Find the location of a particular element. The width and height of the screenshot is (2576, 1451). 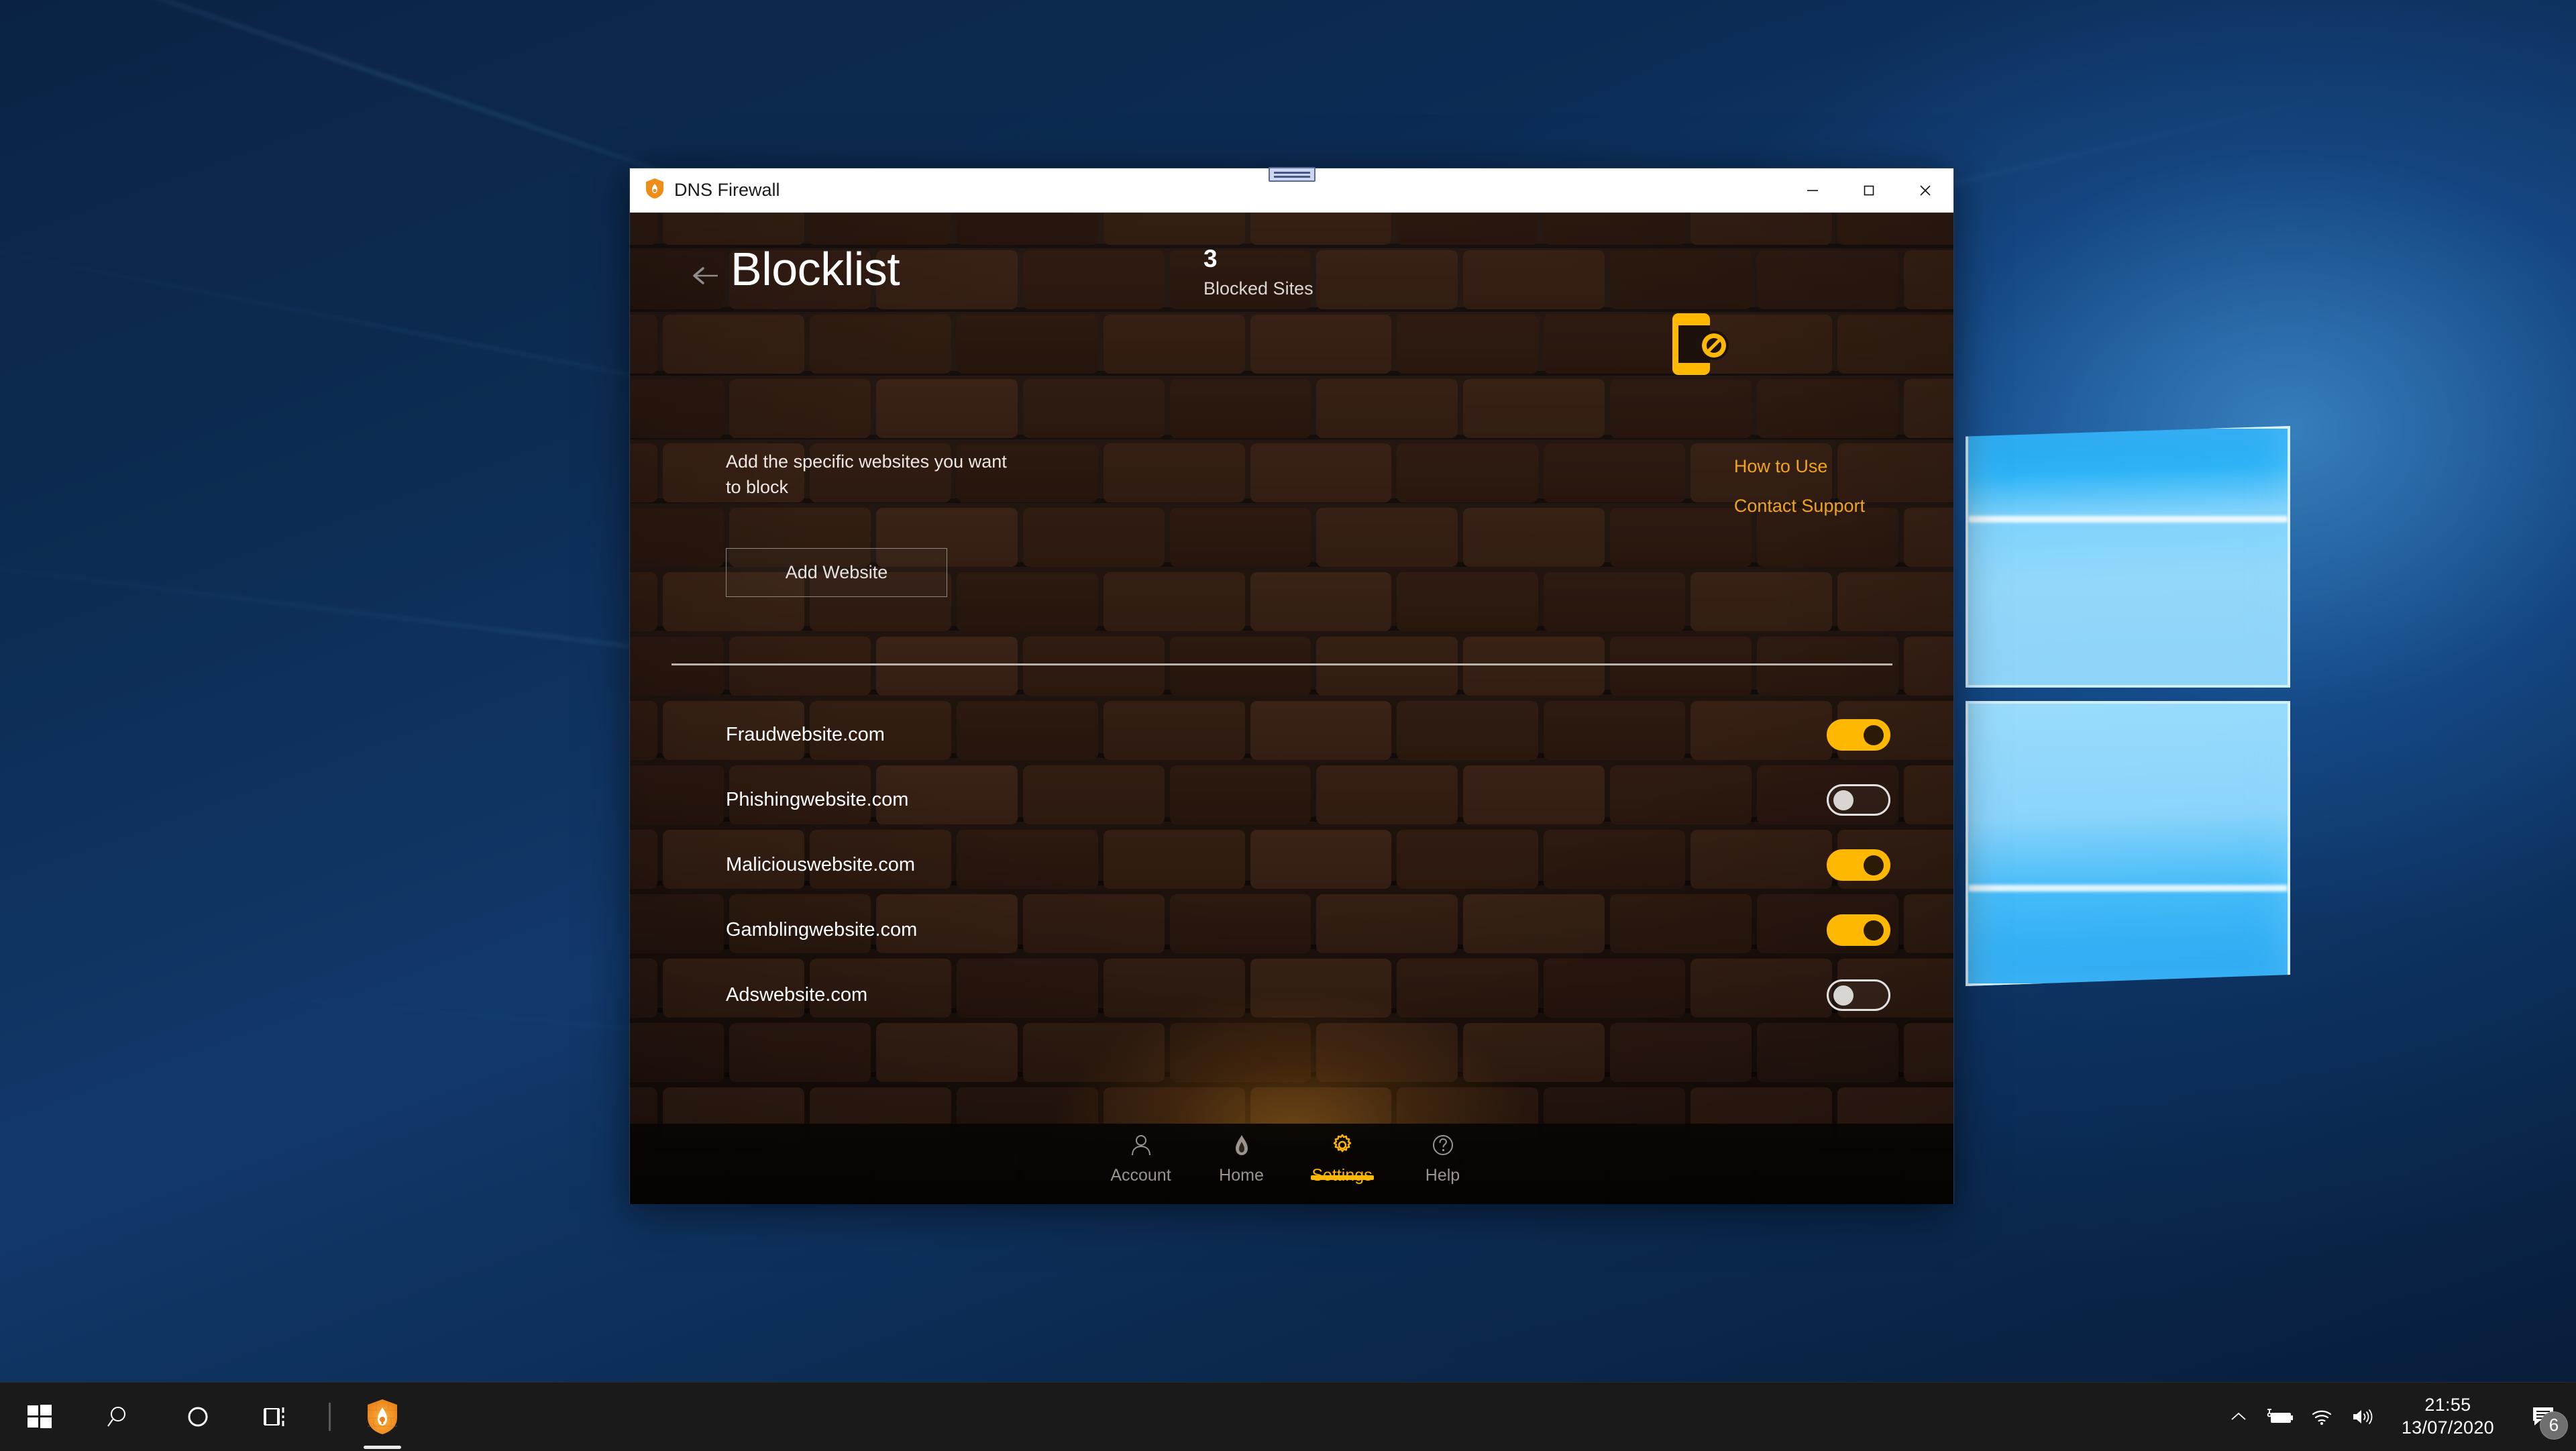

taskbar-clock: 21:55 13/07/2020 is located at coordinates (2448, 1417).